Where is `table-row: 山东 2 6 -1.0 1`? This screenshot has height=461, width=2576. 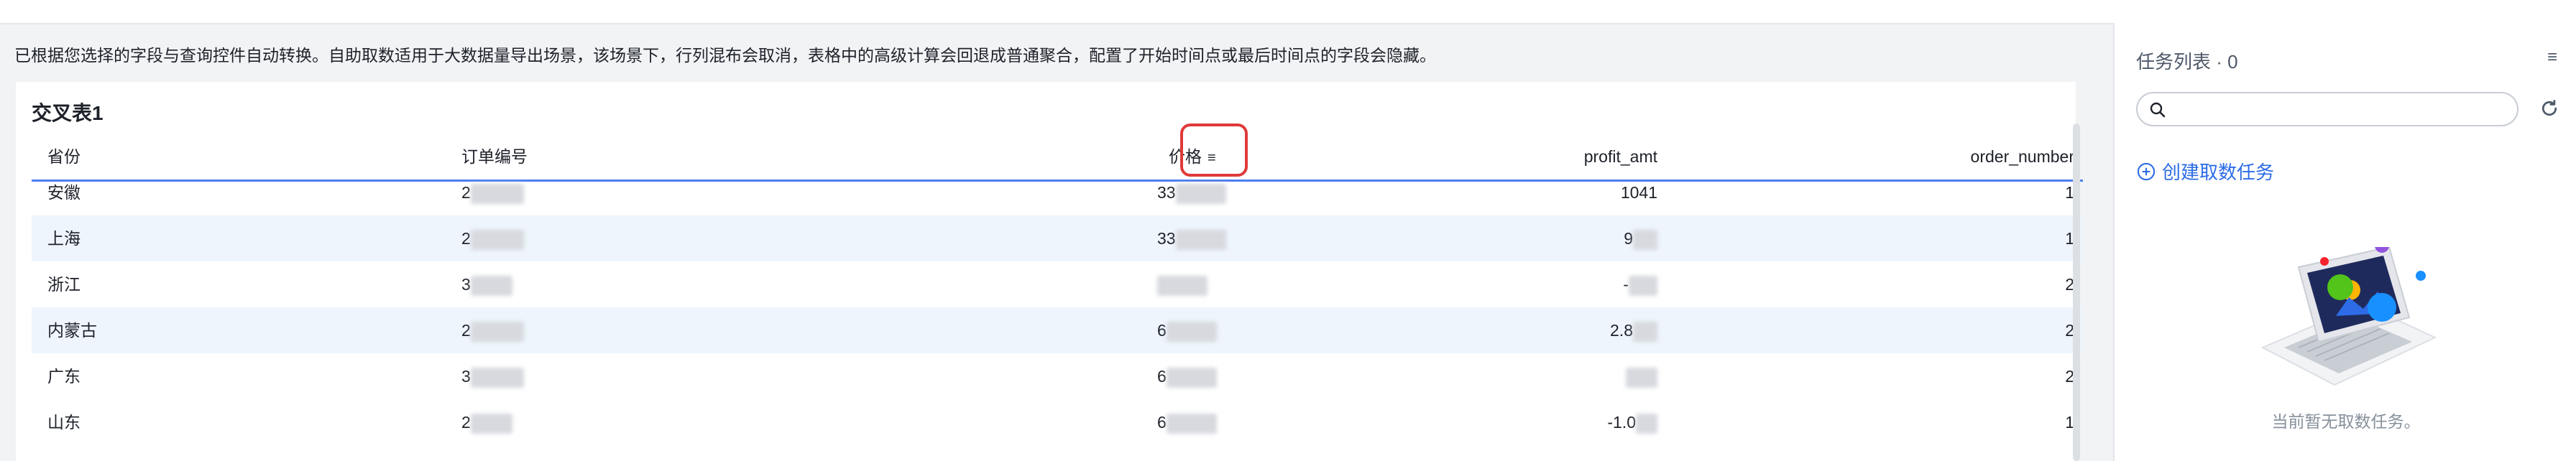 table-row: 山东 2 6 -1.0 1 is located at coordinates (1057, 422).